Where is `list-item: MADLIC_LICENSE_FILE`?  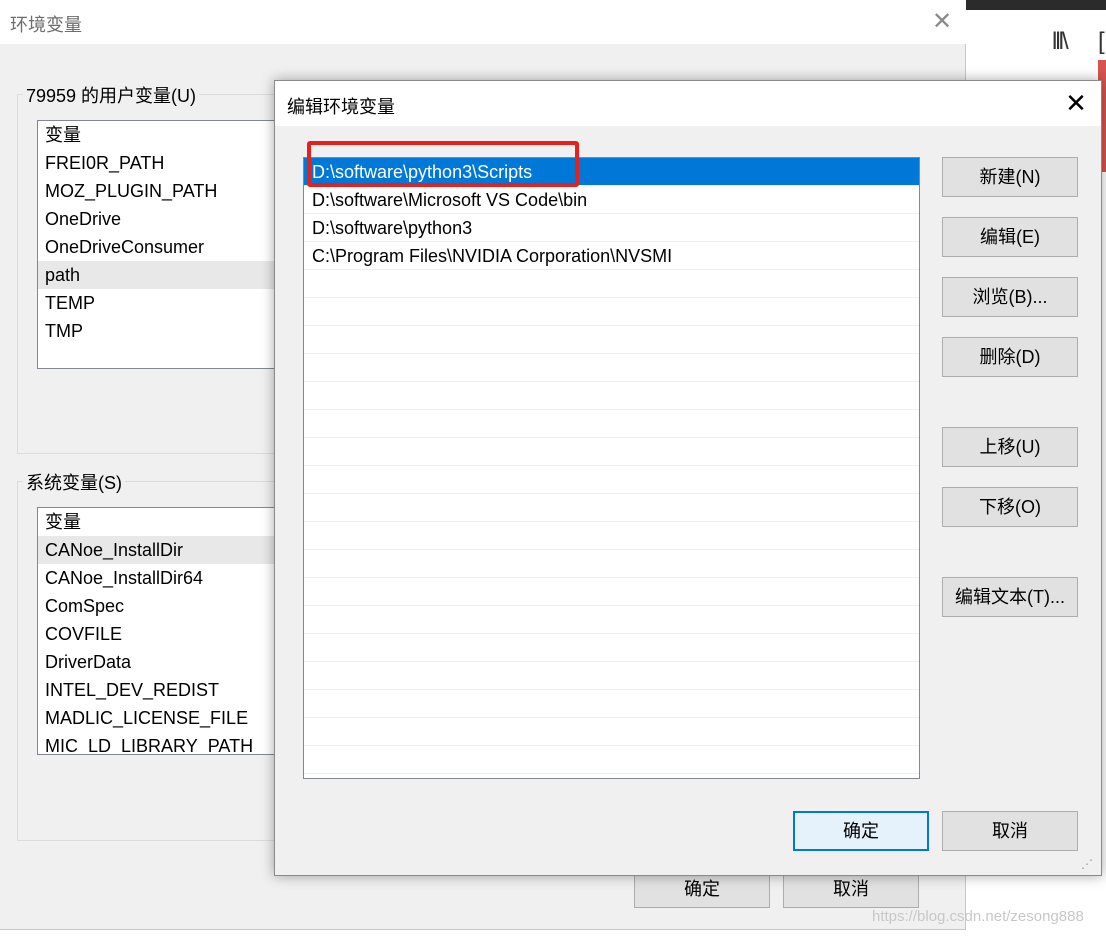
list-item: MADLIC_LICENSE_FILE is located at coordinates (157, 718).